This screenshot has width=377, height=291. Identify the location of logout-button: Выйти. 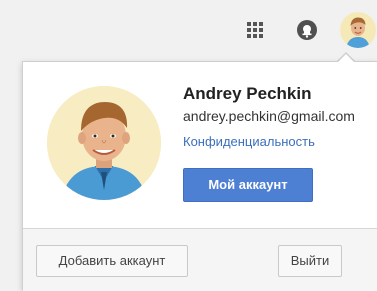
(310, 261).